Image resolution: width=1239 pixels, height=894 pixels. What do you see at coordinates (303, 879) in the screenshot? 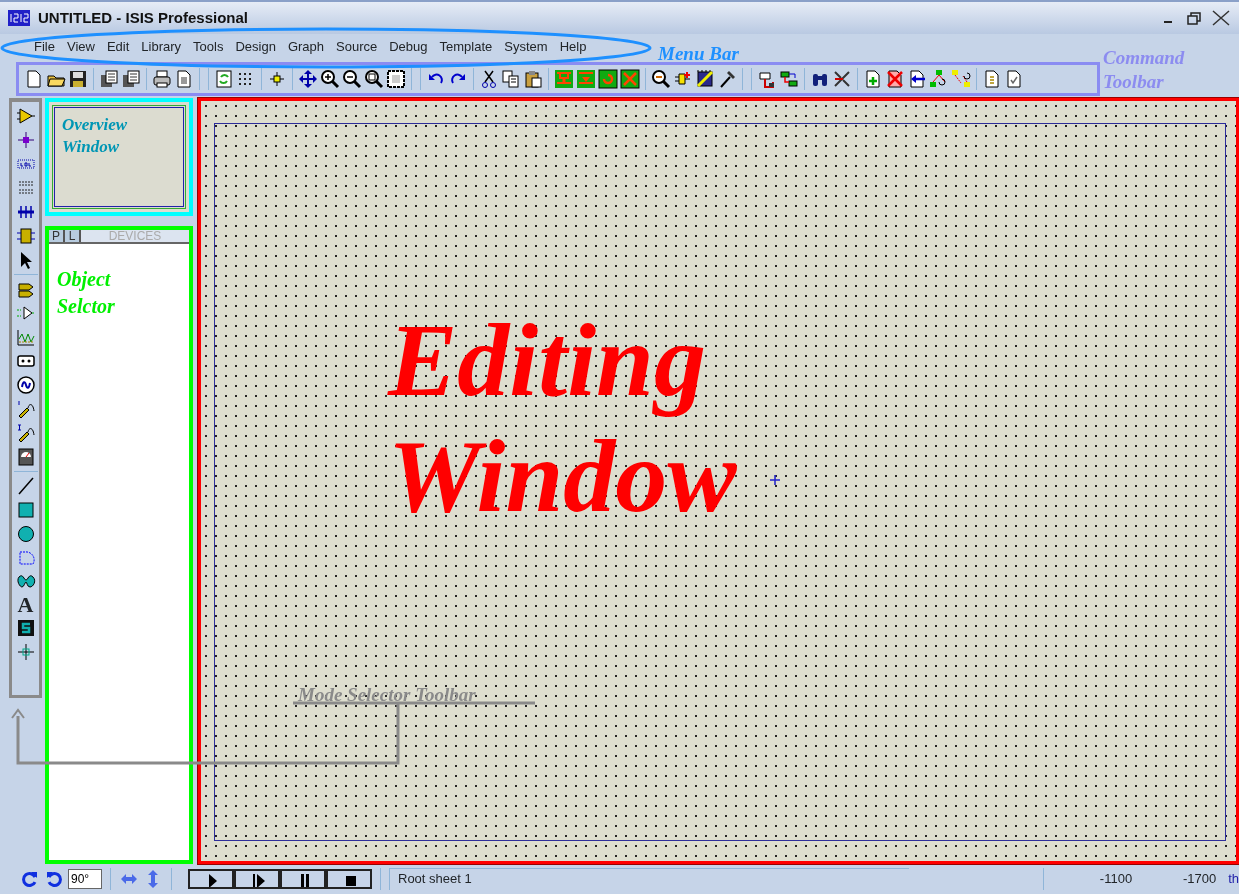
I see `pause-button` at bounding box center [303, 879].